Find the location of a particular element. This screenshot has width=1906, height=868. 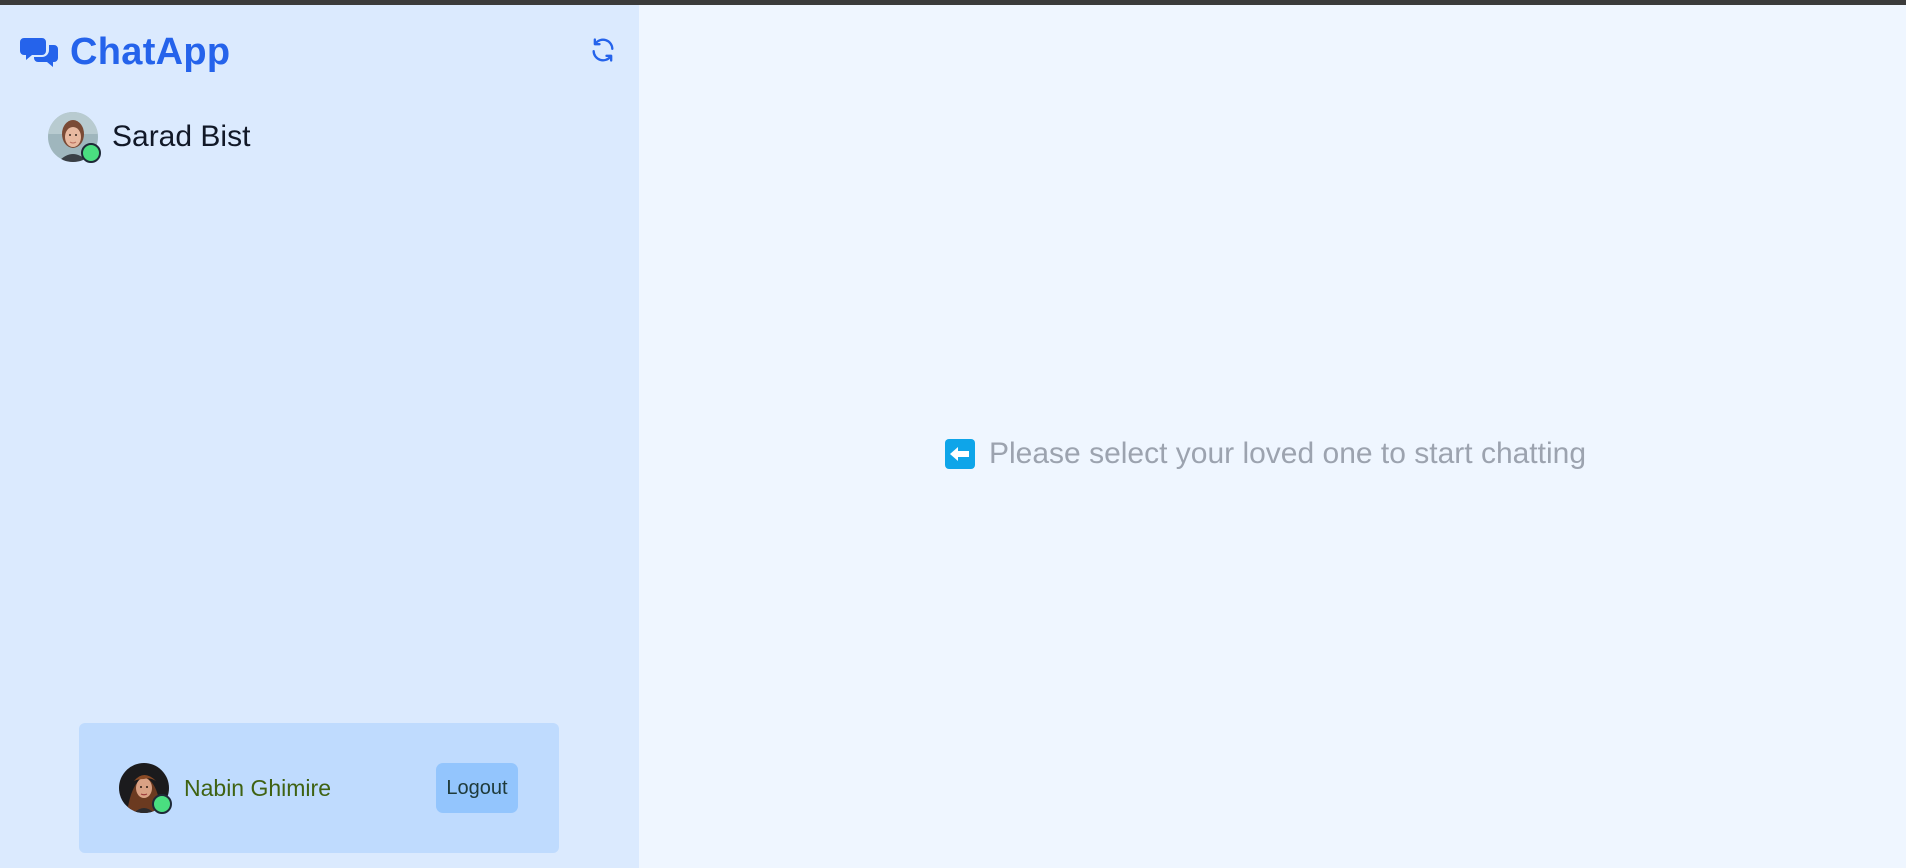

current-user-avatar is located at coordinates (145, 788).